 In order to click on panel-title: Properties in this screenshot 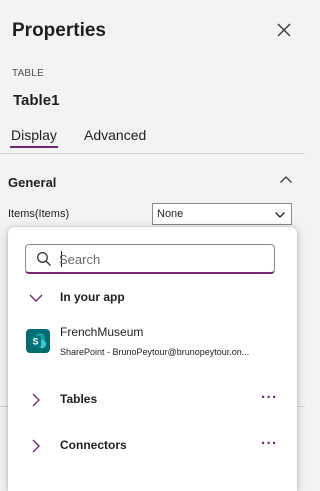, I will do `click(59, 30)`.